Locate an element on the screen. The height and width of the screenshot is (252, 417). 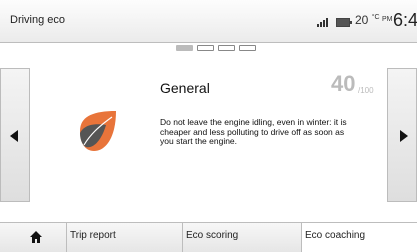
tab-bar: Trip report Eco scoring Eco coaching is located at coordinates (208, 237).